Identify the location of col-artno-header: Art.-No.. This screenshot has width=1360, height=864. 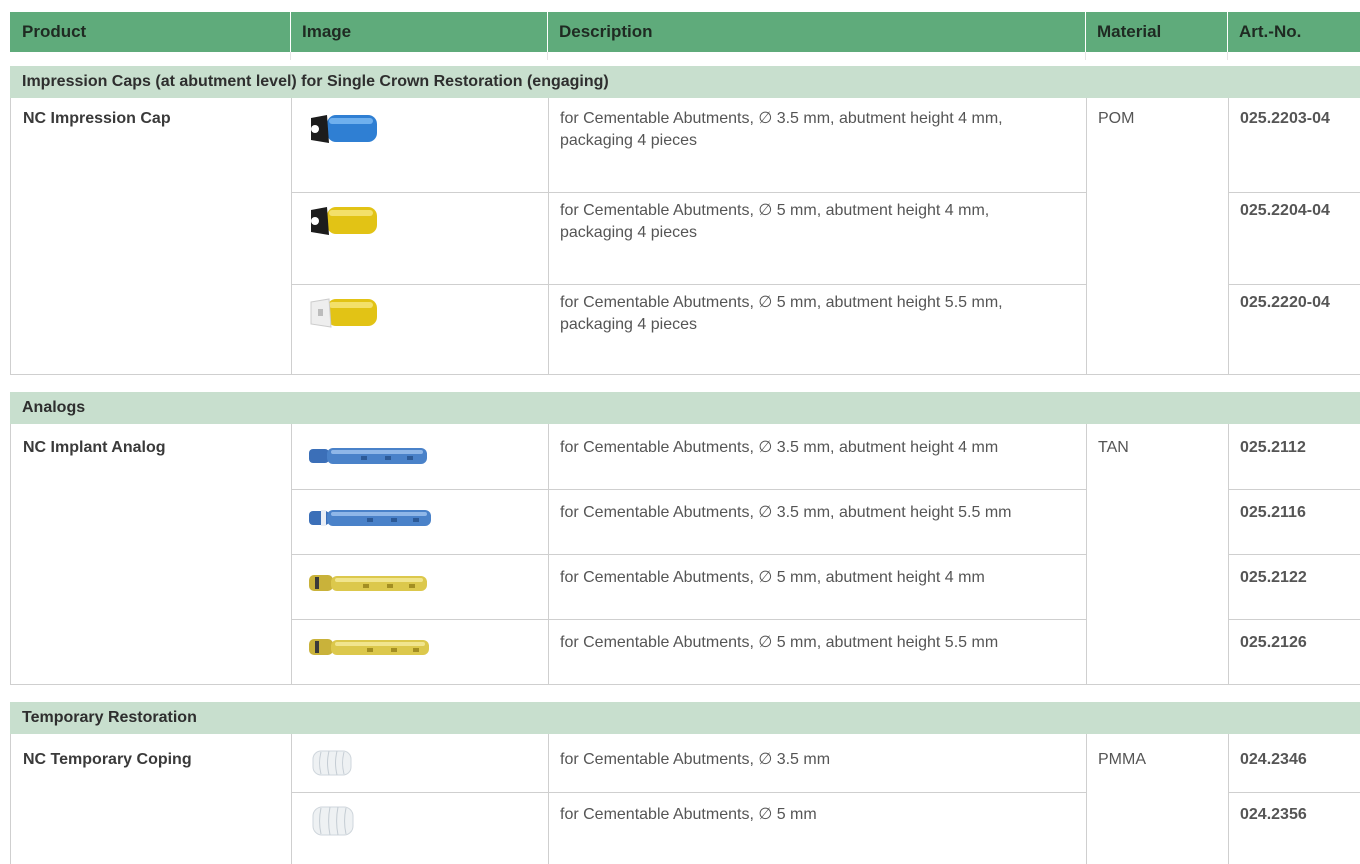
(1270, 31).